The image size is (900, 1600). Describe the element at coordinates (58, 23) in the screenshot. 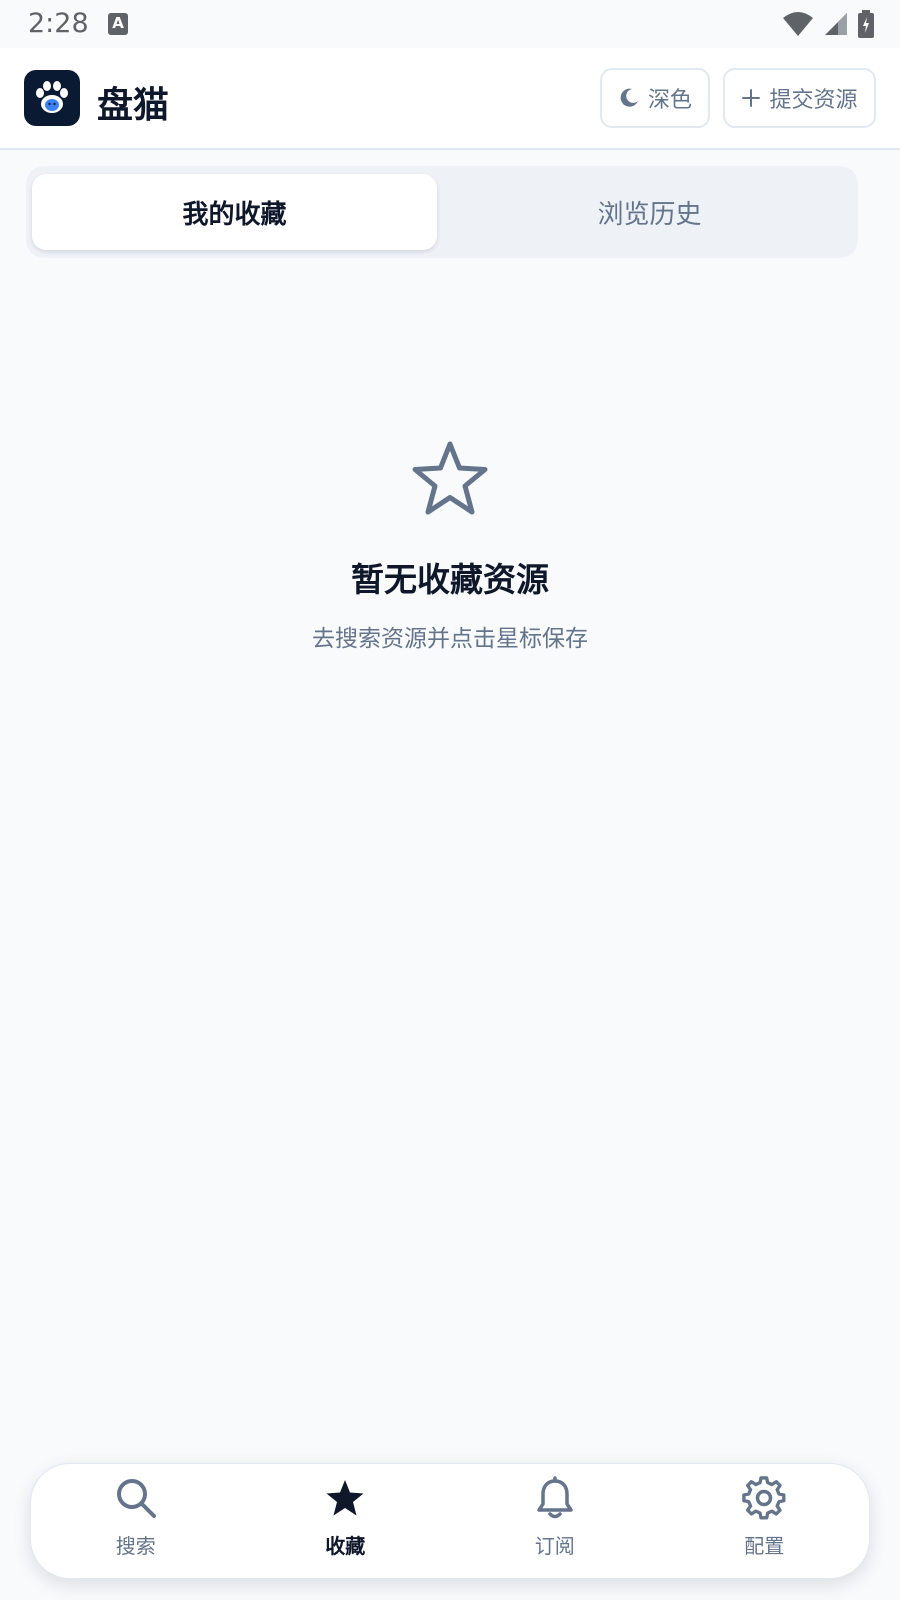

I see `status-time: 2:28` at that location.